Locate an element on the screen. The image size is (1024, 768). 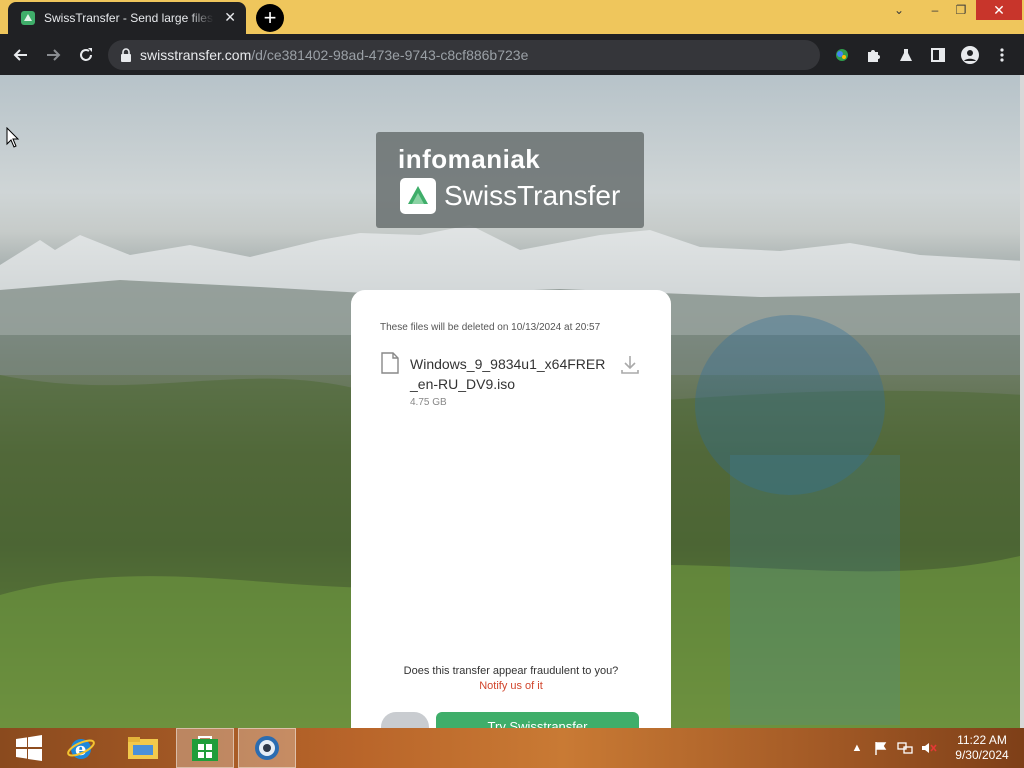
windows-logo-icon is located at coordinates (29, 748).